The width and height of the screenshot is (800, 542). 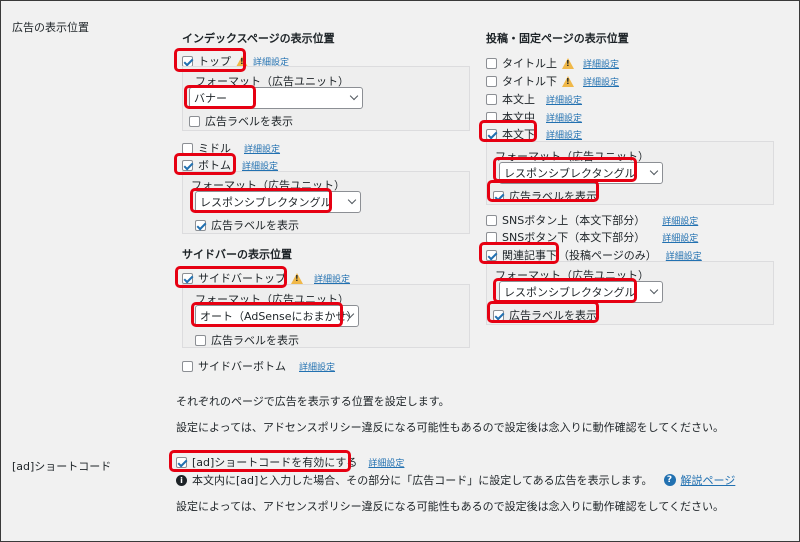 I want to click on content-bottom-label: 本文下, so click(x=518, y=134).